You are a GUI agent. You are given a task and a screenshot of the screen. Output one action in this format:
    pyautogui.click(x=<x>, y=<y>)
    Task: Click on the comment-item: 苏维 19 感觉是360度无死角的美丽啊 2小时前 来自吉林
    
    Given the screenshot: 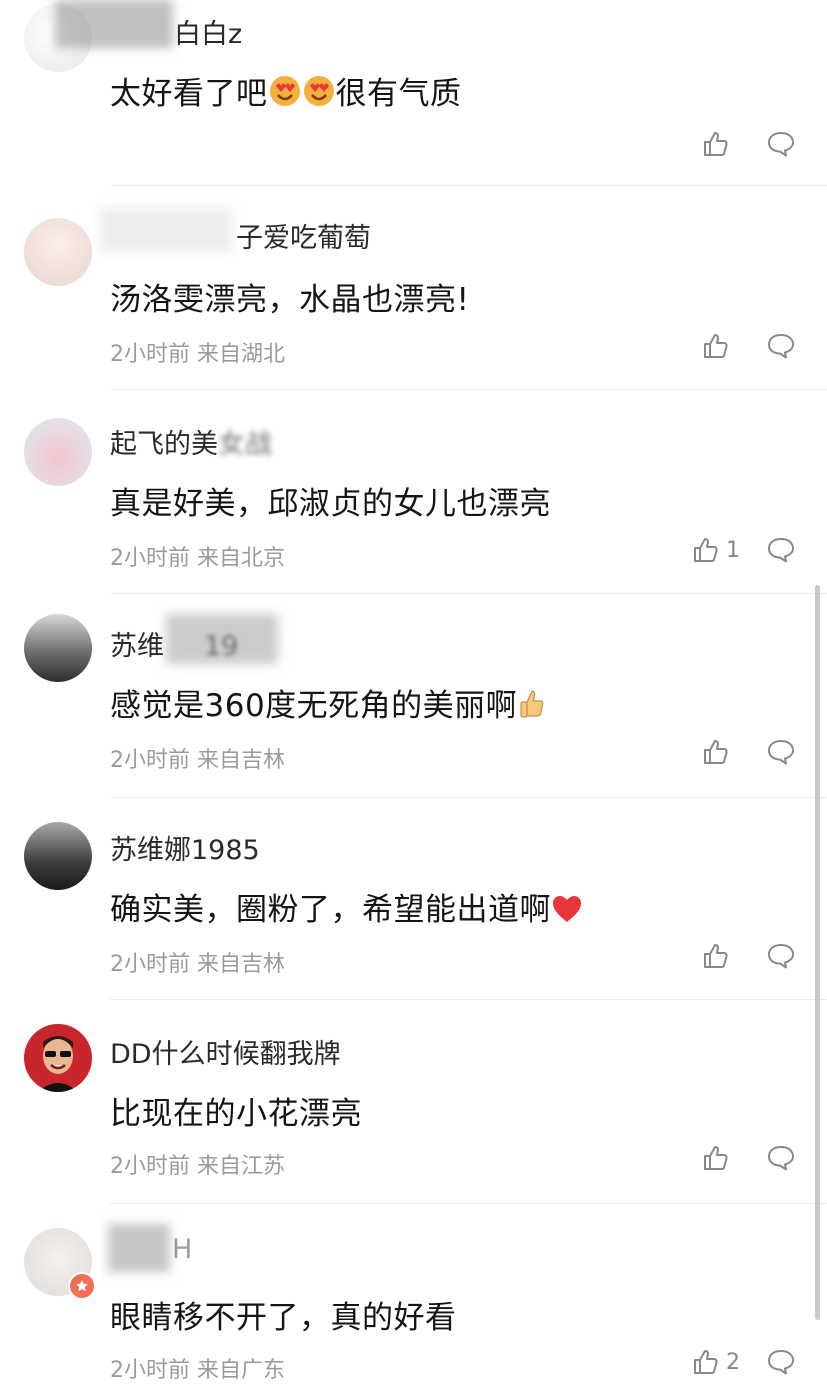 What is the action you would take?
    pyautogui.click(x=413, y=696)
    